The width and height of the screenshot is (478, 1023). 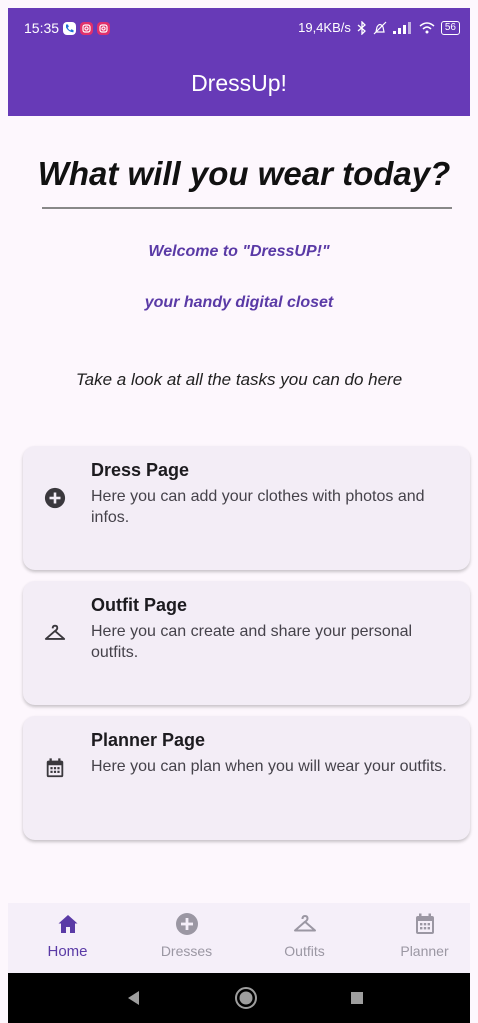 What do you see at coordinates (244, 173) in the screenshot?
I see `page-headline: What will you wear today?` at bounding box center [244, 173].